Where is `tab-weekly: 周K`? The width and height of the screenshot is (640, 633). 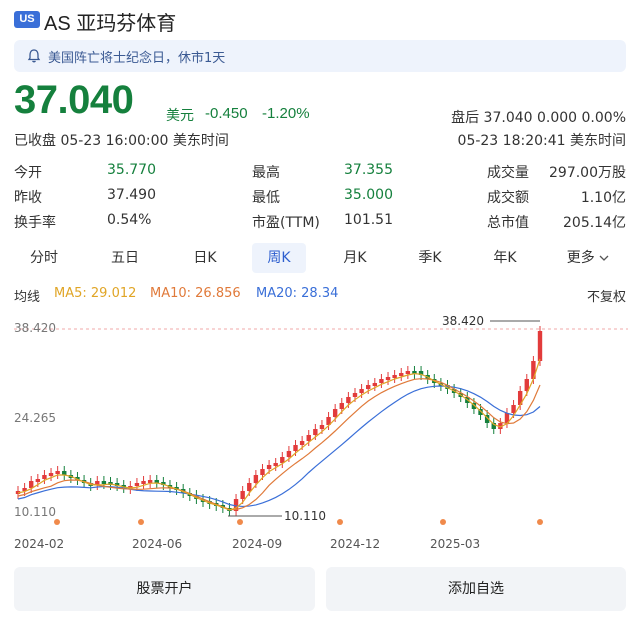 tab-weekly: 周K is located at coordinates (279, 258).